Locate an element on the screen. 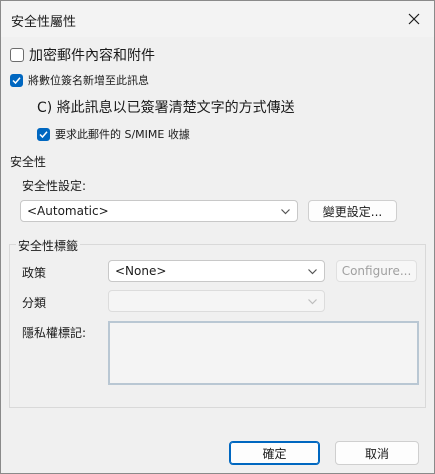  close-button is located at coordinates (414, 19).